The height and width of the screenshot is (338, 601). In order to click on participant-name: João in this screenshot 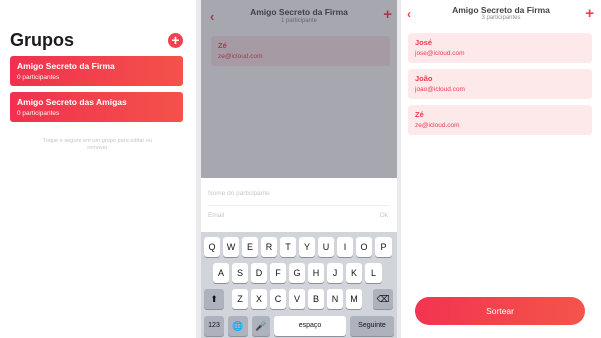, I will do `click(424, 78)`.